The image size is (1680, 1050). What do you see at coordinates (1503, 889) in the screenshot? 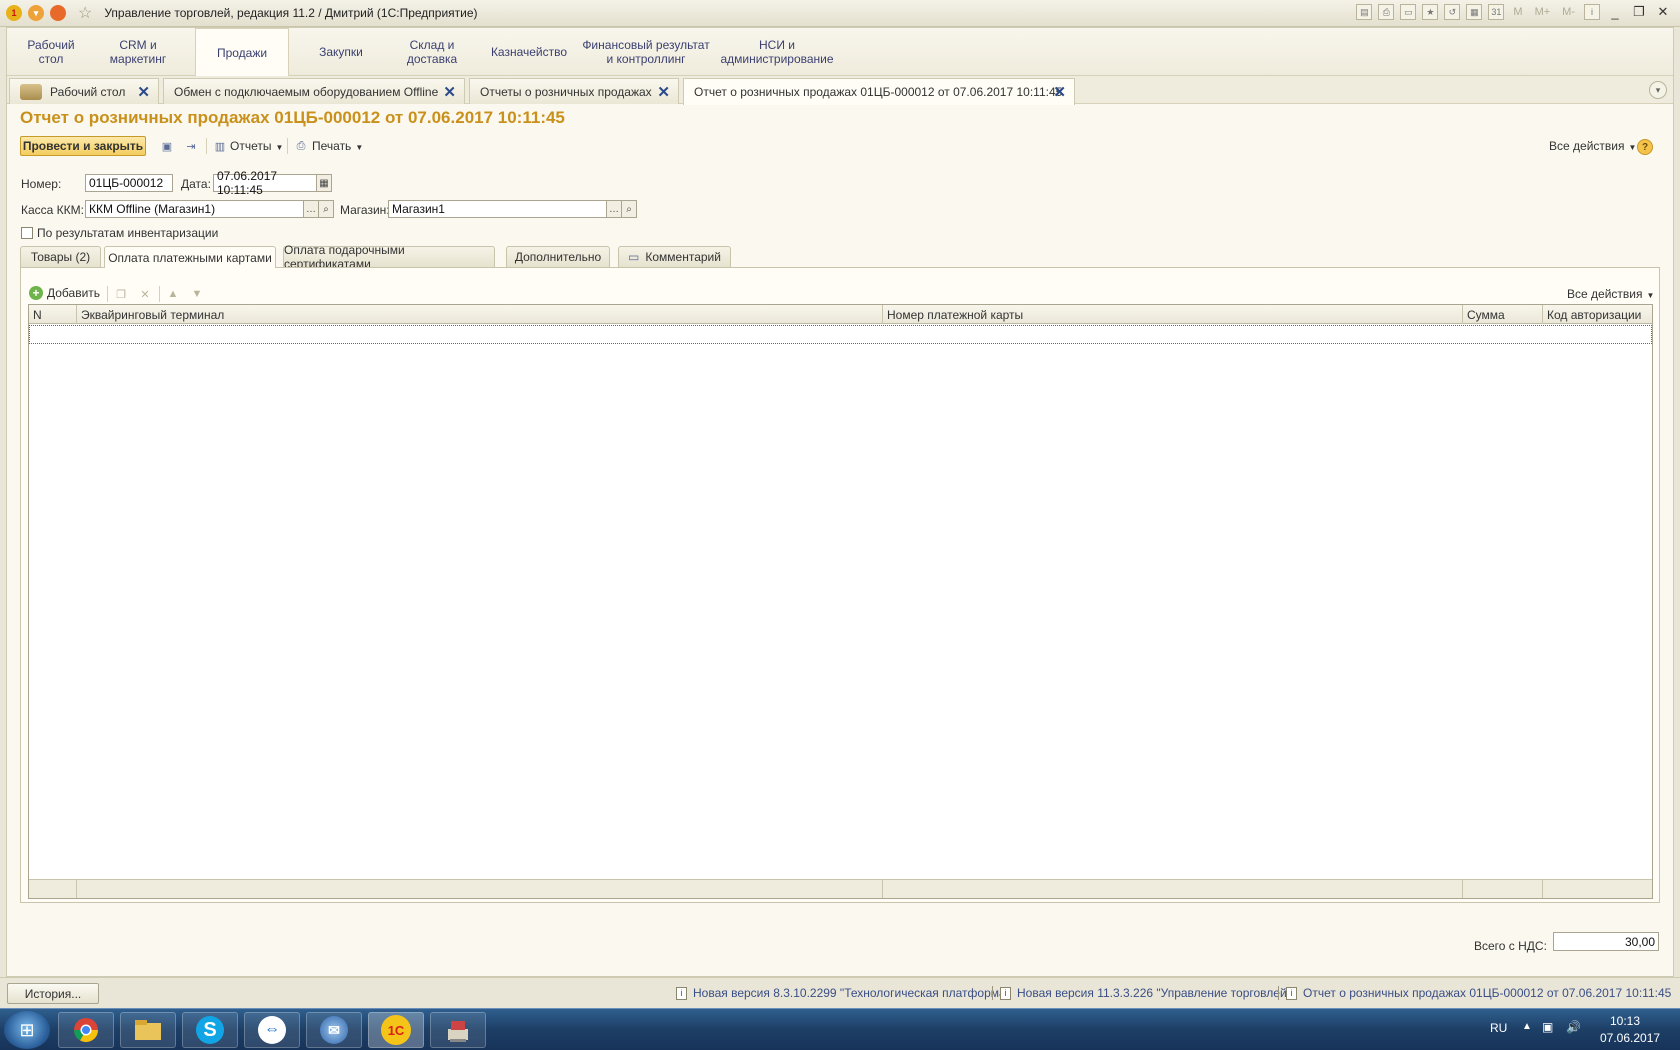
I see `footer-cell` at bounding box center [1503, 889].